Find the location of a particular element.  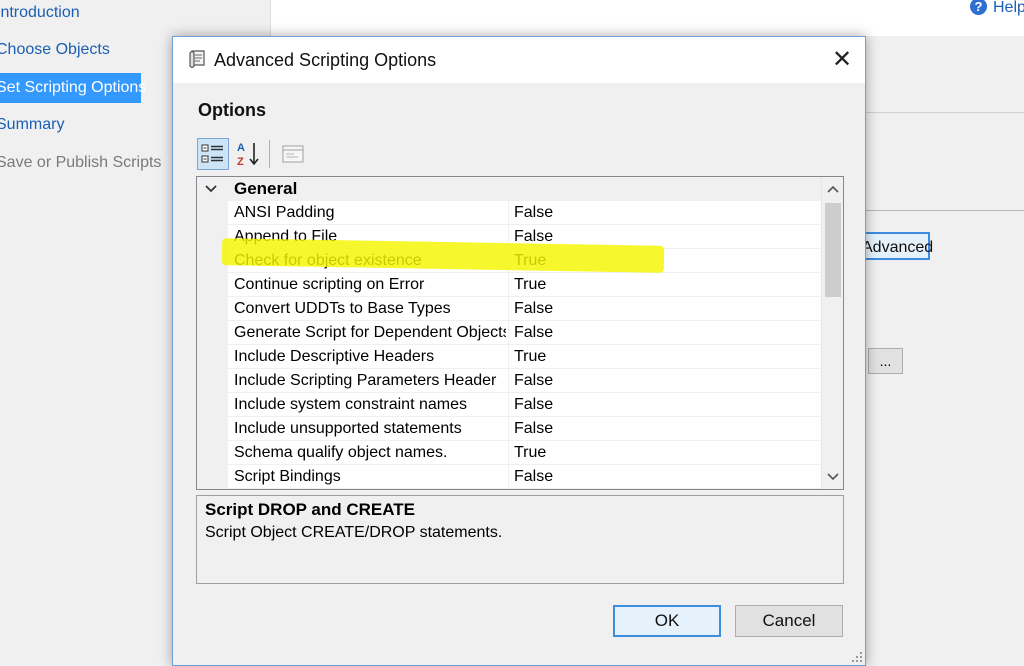

property-pages-icon is located at coordinates (293, 154).